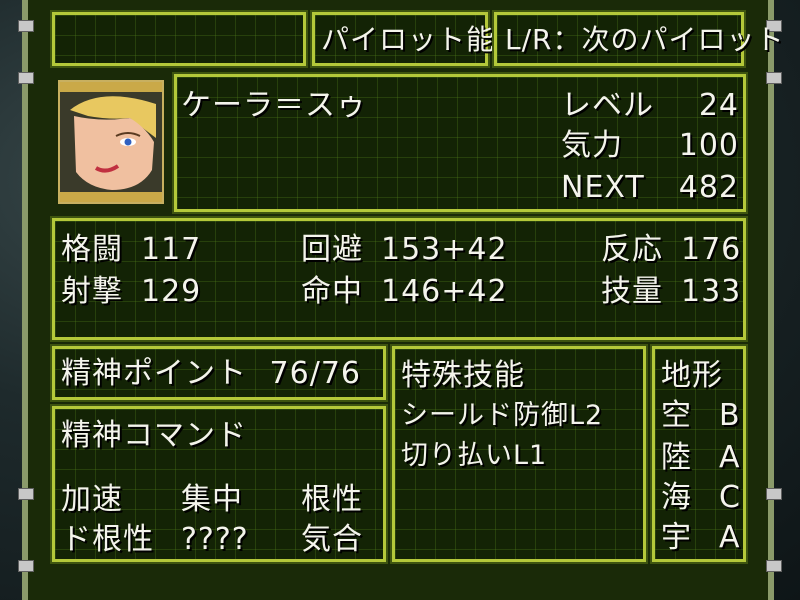 Image resolution: width=800 pixels, height=600 pixels. I want to click on spirit-command-item: ド根性, so click(107, 540).